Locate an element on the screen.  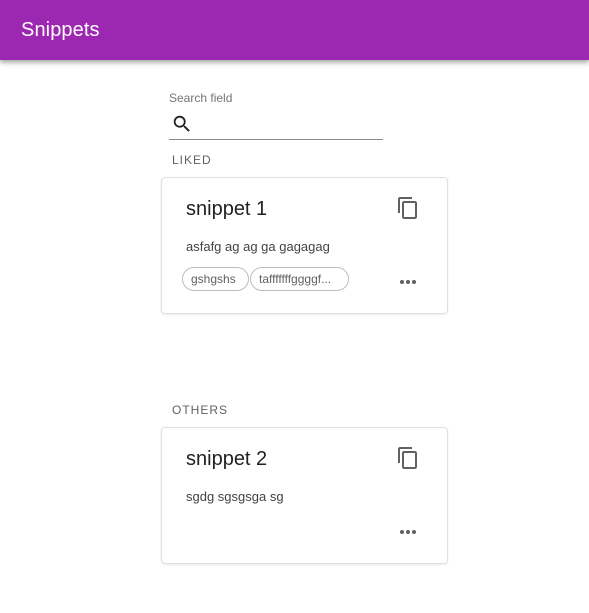
section-liked-label: LIKED is located at coordinates (192, 160).